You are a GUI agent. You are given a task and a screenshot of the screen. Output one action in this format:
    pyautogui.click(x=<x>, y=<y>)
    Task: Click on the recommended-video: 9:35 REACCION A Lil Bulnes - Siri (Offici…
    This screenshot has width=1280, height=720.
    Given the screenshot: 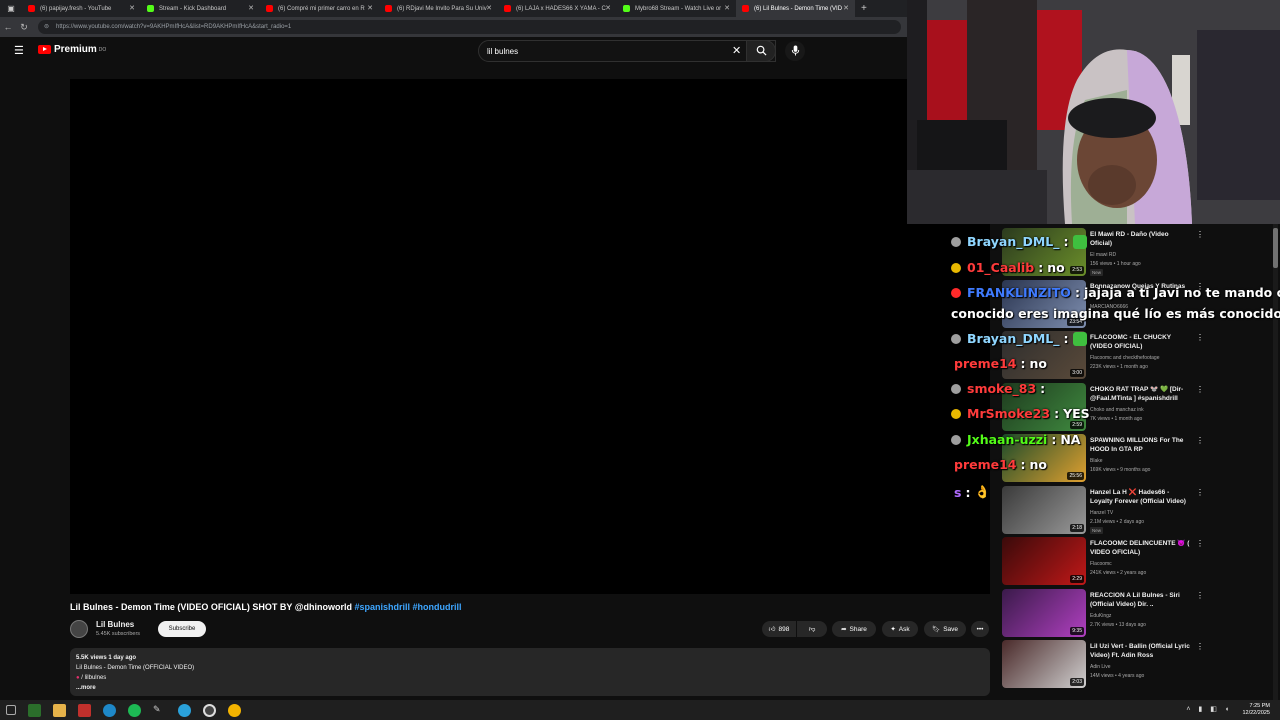 What is the action you would take?
    pyautogui.click(x=1137, y=613)
    